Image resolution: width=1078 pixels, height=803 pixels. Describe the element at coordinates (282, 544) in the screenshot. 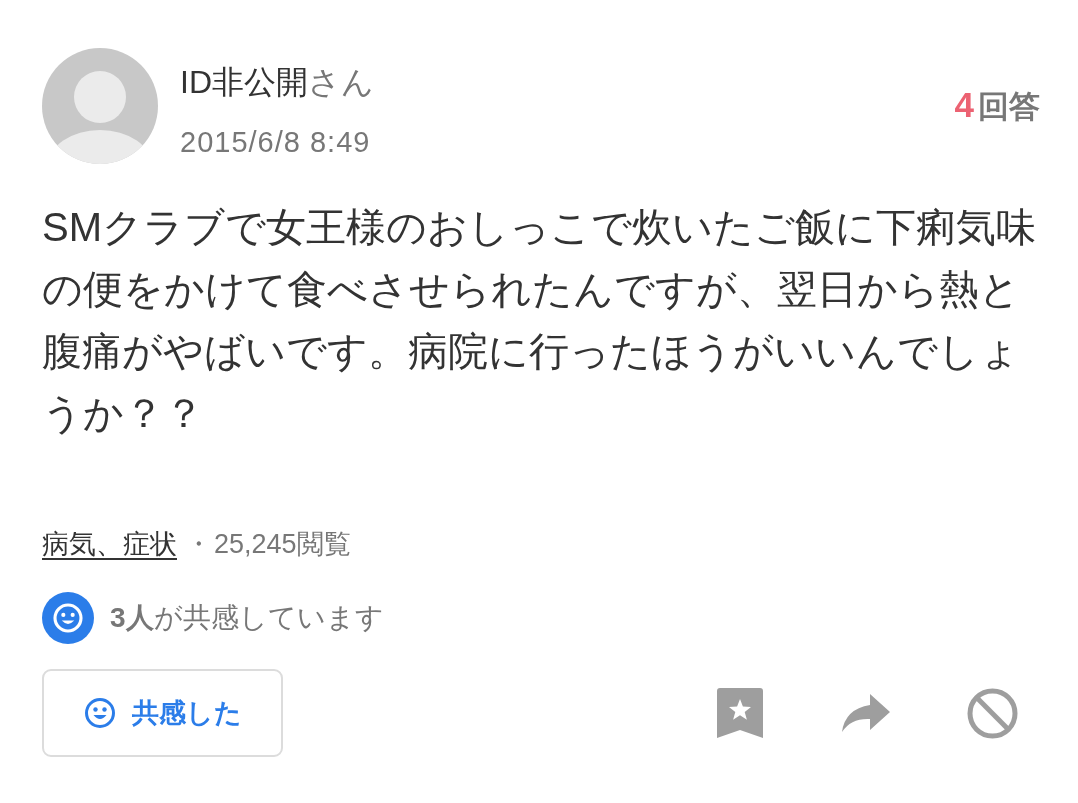

I see `view-count: 25,245閲覧` at that location.